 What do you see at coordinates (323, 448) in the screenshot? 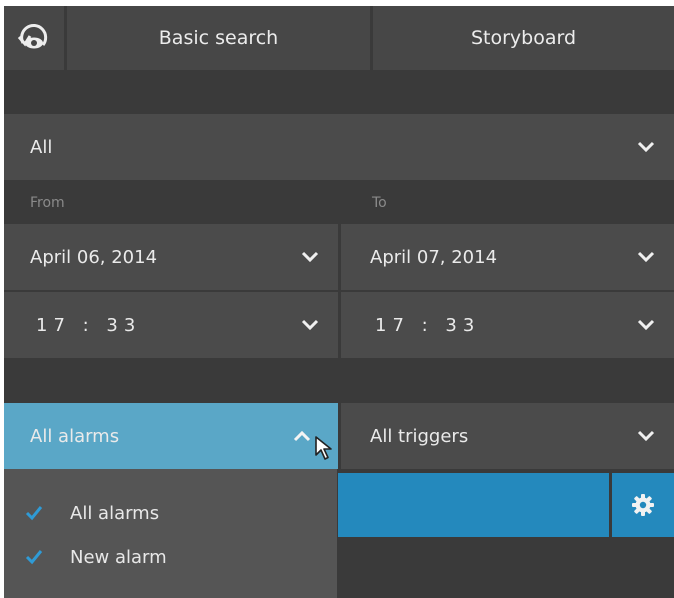
I see `mouse-cursor-icon` at bounding box center [323, 448].